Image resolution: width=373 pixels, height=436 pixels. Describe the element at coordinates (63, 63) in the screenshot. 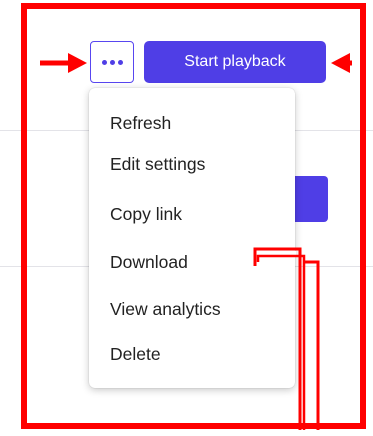

I see `arrow-right-icon` at that location.